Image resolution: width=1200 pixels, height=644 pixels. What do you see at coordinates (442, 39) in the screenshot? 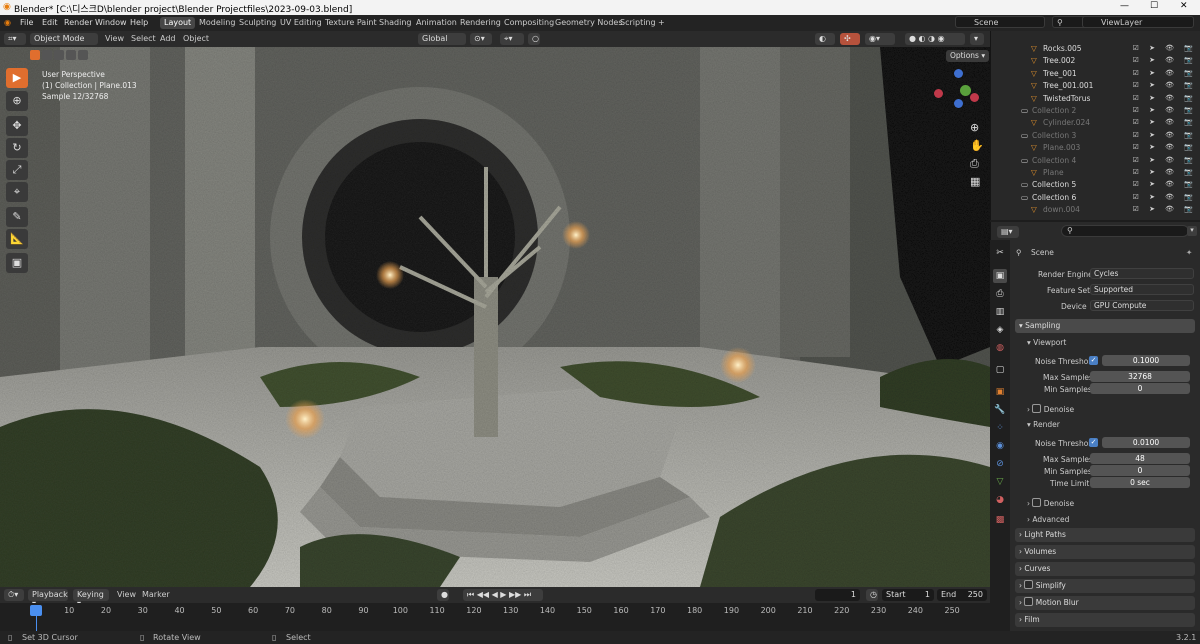
I see `transform-orientation-selector: Global` at bounding box center [442, 39].